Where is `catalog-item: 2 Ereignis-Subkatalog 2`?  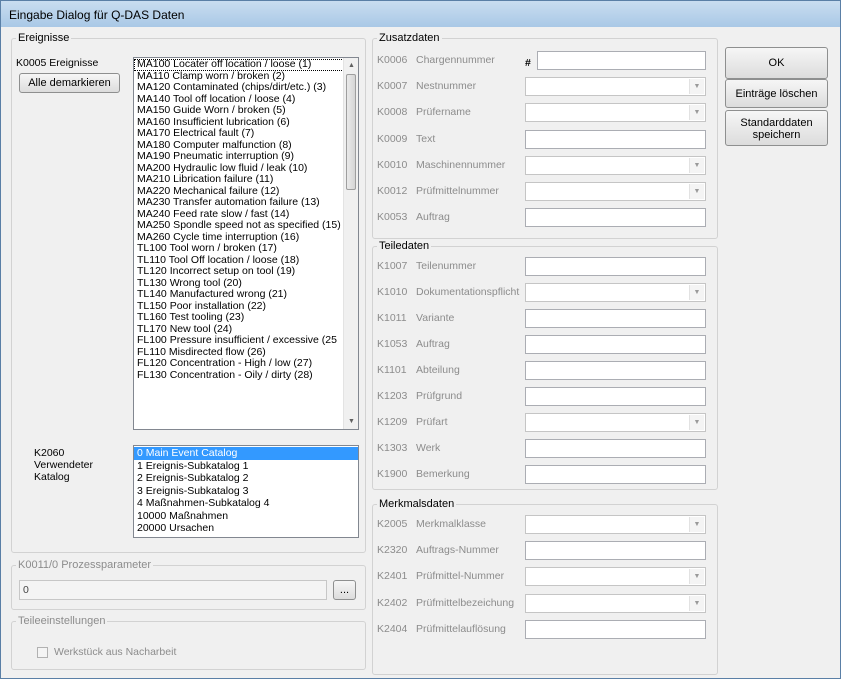
catalog-item: 2 Ereignis-Subkatalog 2 is located at coordinates (246, 478).